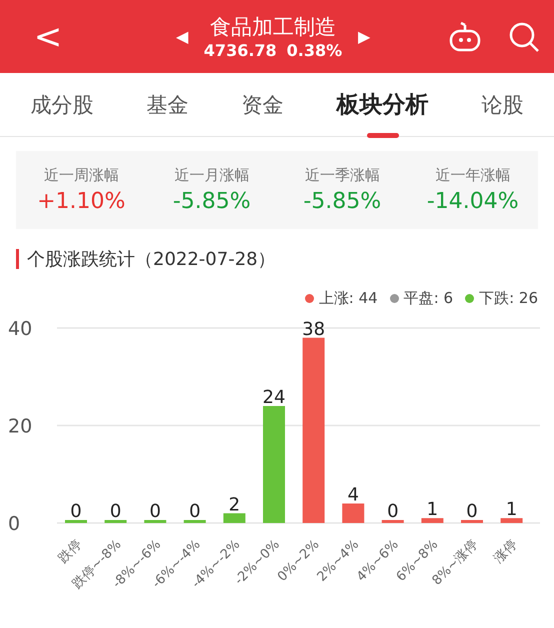 The height and width of the screenshot is (628, 554). I want to click on next-button: ▶, so click(364, 36).